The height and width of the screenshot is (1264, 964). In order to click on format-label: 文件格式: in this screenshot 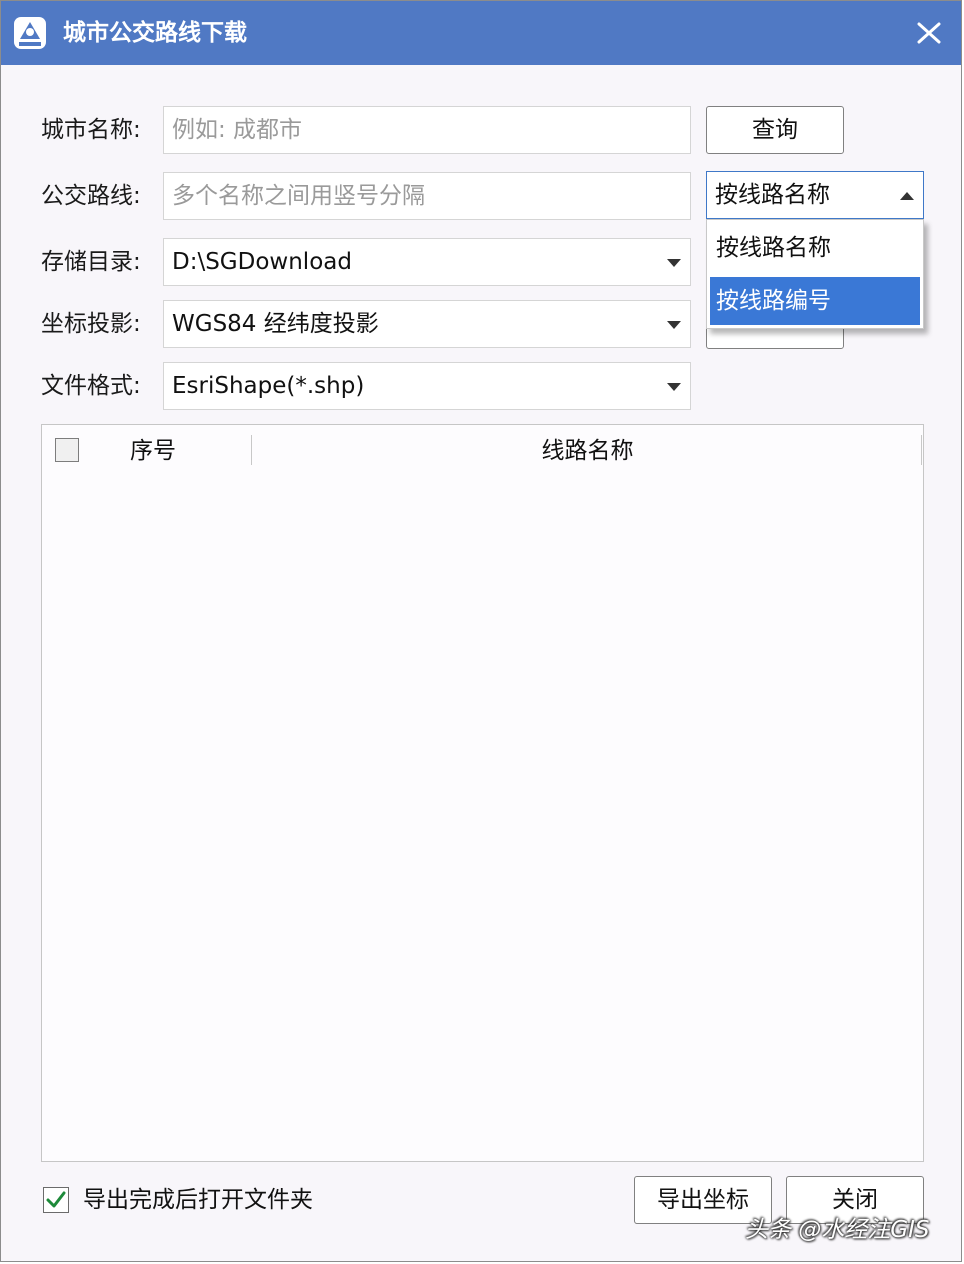, I will do `click(91, 386)`.